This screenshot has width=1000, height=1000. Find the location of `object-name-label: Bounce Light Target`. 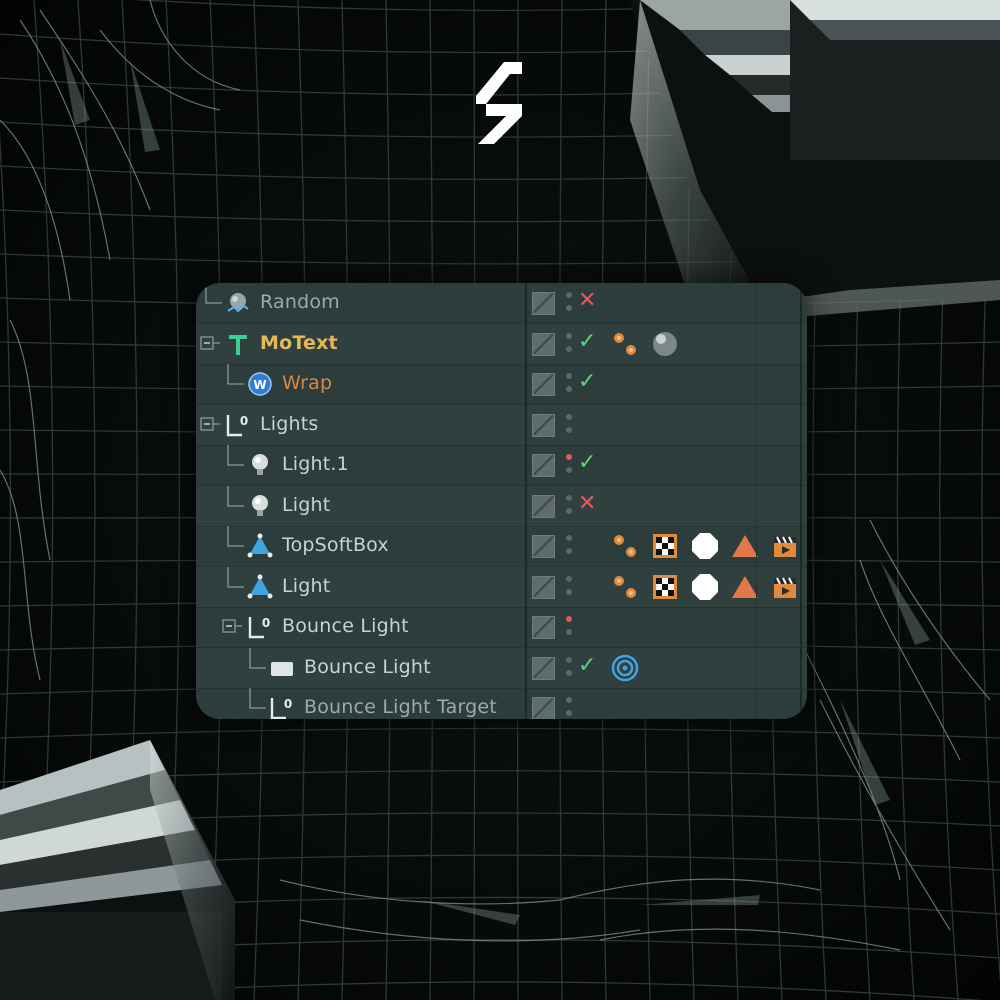

object-name-label: Bounce Light Target is located at coordinates (400, 707).